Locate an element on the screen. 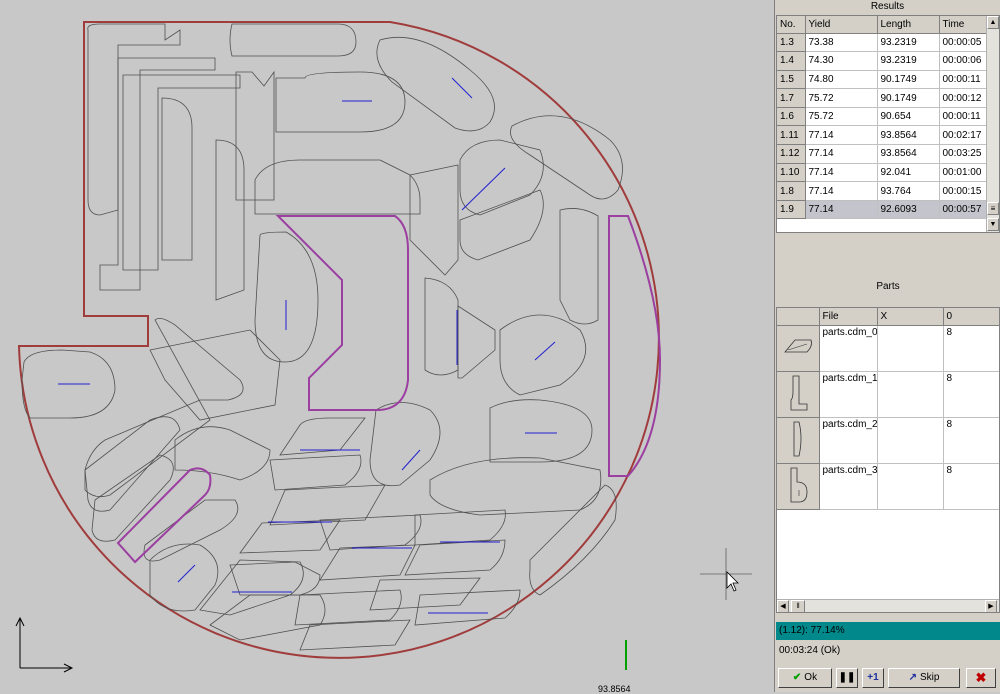  results-scrollbar: ▲ ≡ ▼ is located at coordinates (992, 124).